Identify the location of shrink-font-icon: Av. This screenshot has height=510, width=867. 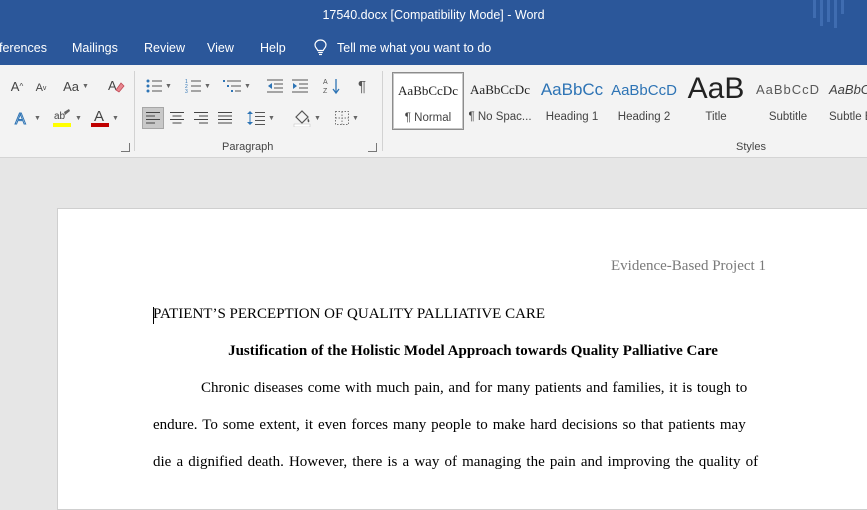
(41, 88).